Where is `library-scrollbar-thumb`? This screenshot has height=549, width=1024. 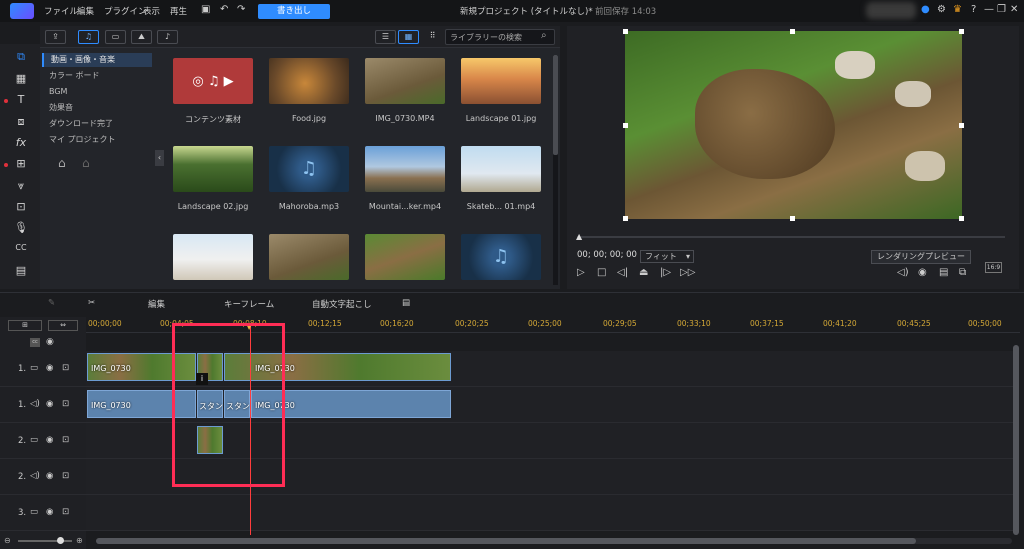 library-scrollbar-thumb is located at coordinates (555, 105).